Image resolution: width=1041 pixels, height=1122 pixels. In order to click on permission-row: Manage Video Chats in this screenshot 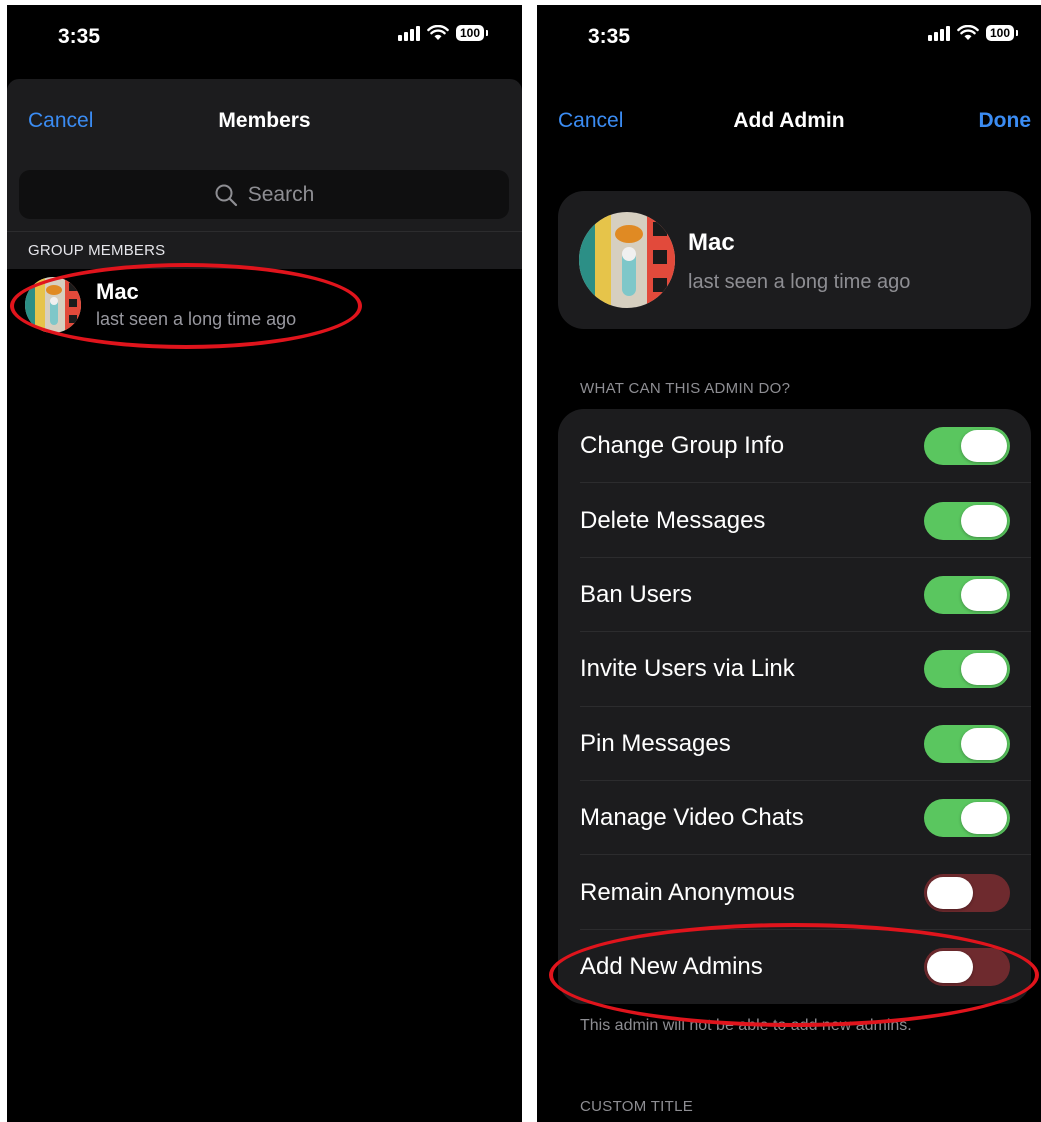, I will do `click(794, 818)`.